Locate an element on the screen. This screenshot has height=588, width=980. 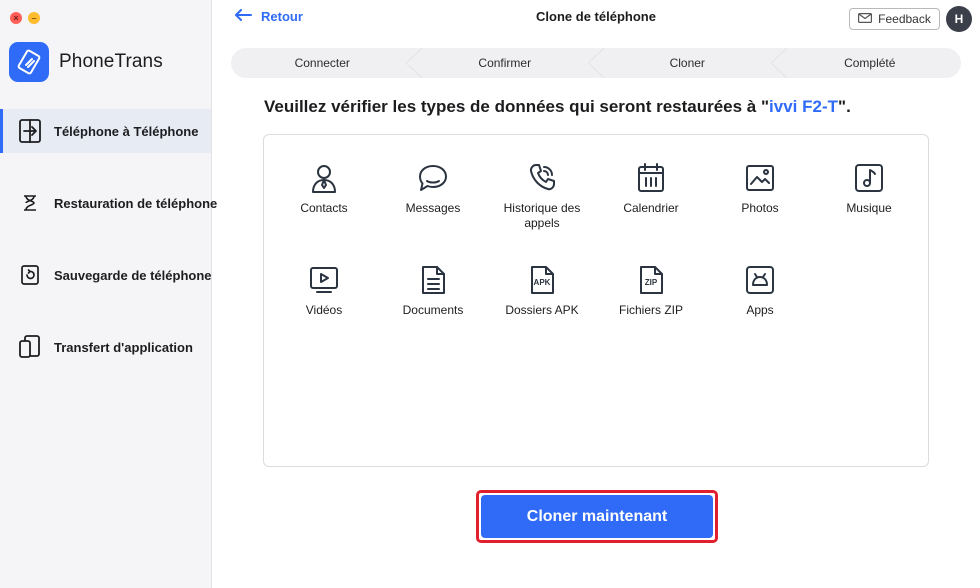
data-type-label: Contacts is located at coordinates (324, 208).